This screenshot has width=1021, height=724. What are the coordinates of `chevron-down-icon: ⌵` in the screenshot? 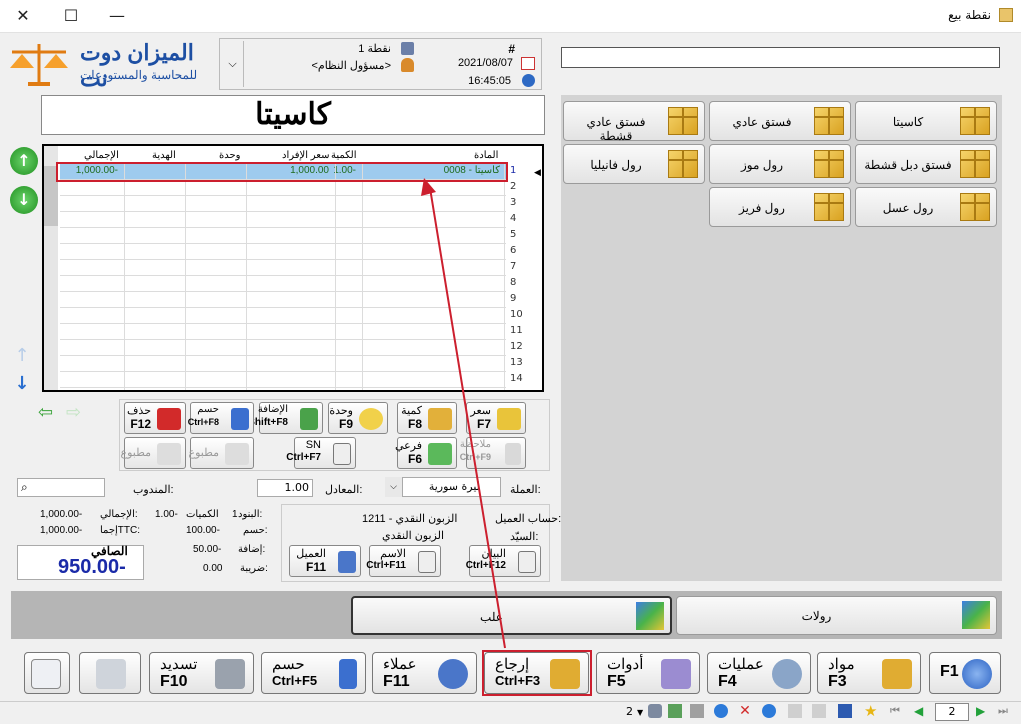 It's located at (233, 64).